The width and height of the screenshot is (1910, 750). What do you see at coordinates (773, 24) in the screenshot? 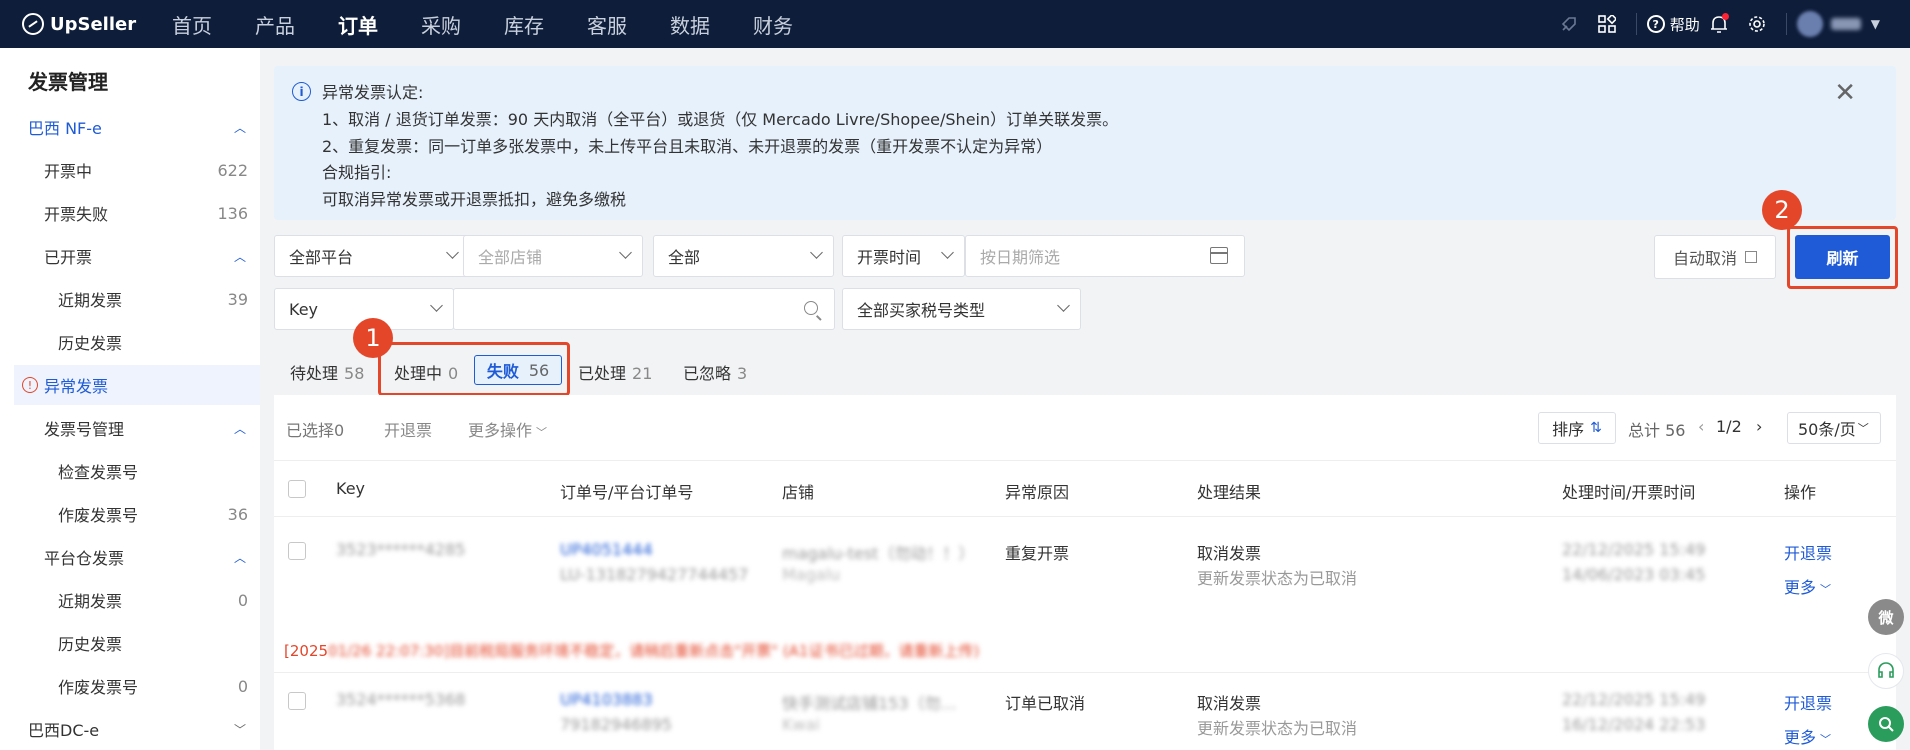
I see `nav-finance: 财务` at bounding box center [773, 24].